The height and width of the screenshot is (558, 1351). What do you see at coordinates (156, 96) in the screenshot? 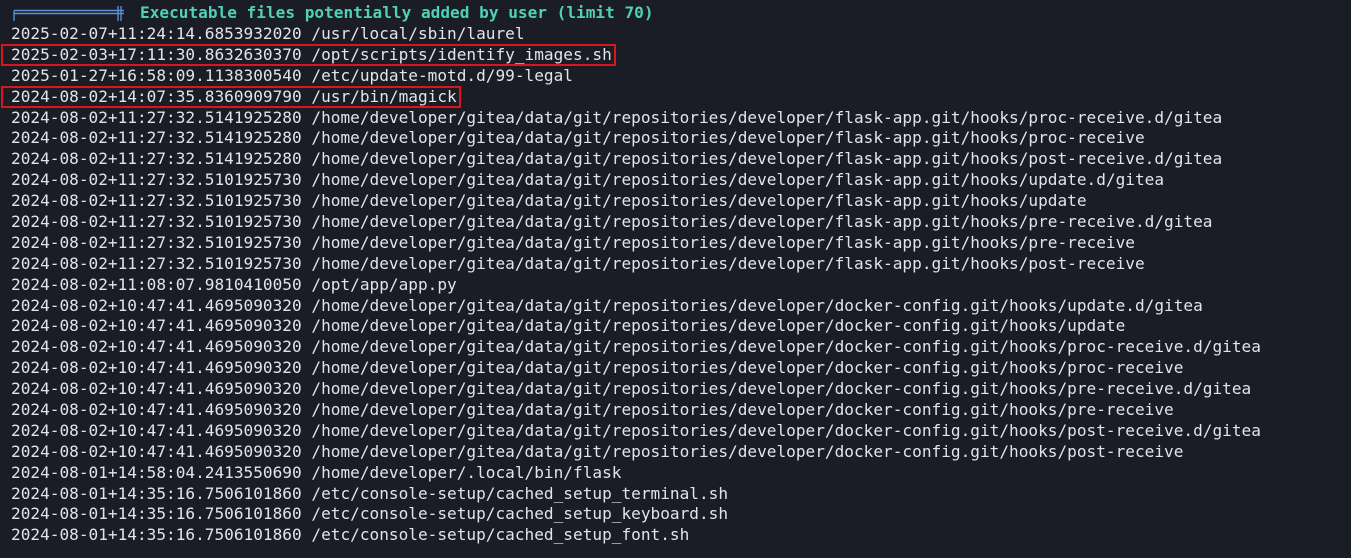
I see `file-timestamp: 2024-08-02+14:07:35.8360909790` at bounding box center [156, 96].